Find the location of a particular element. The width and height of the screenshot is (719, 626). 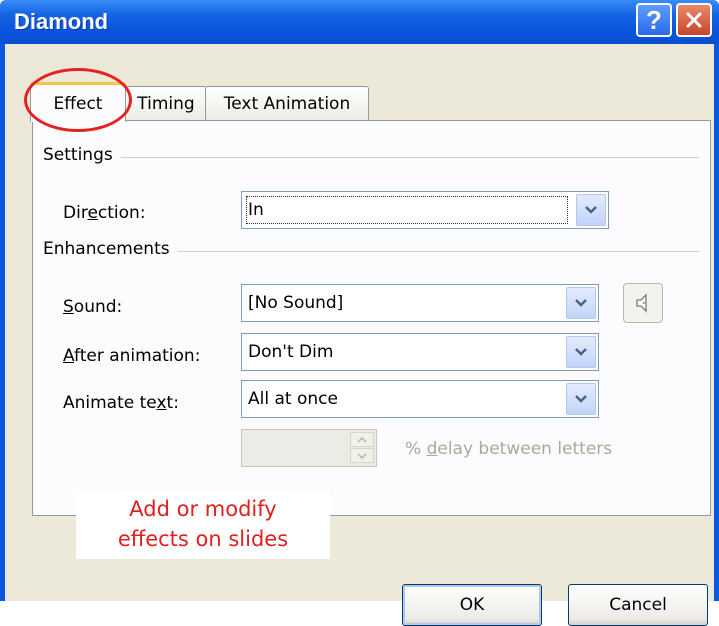

settings-divider is located at coordinates (371, 157).